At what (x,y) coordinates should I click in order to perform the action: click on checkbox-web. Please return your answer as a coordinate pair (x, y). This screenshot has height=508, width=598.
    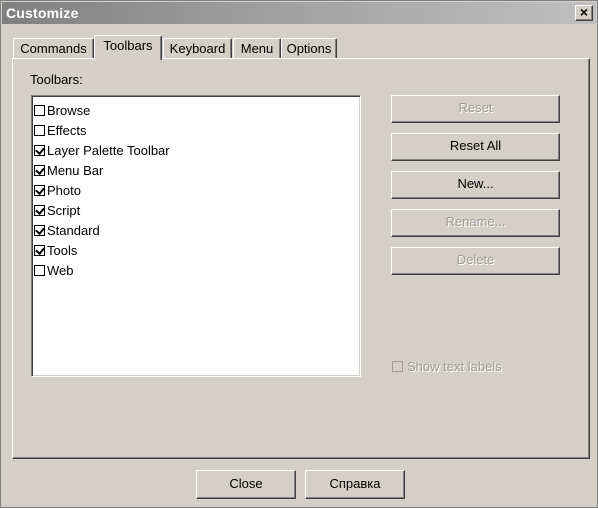
    Looking at the image, I should click on (39, 270).